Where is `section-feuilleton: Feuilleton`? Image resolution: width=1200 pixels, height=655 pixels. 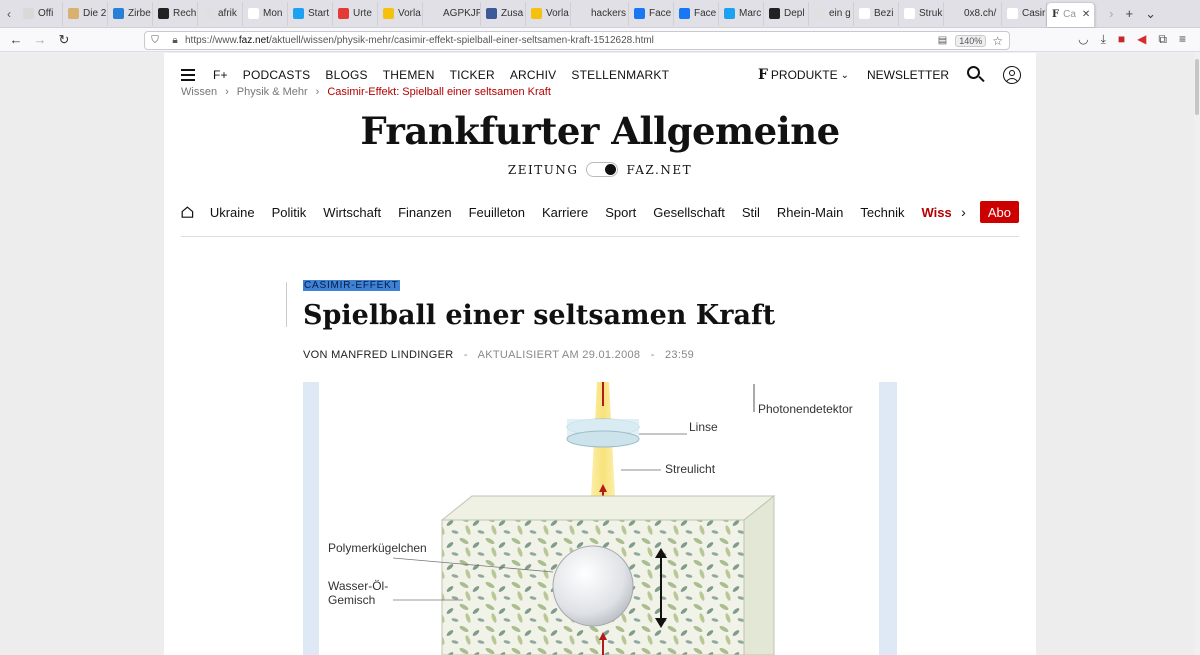
section-feuilleton: Feuilleton is located at coordinates (497, 212).